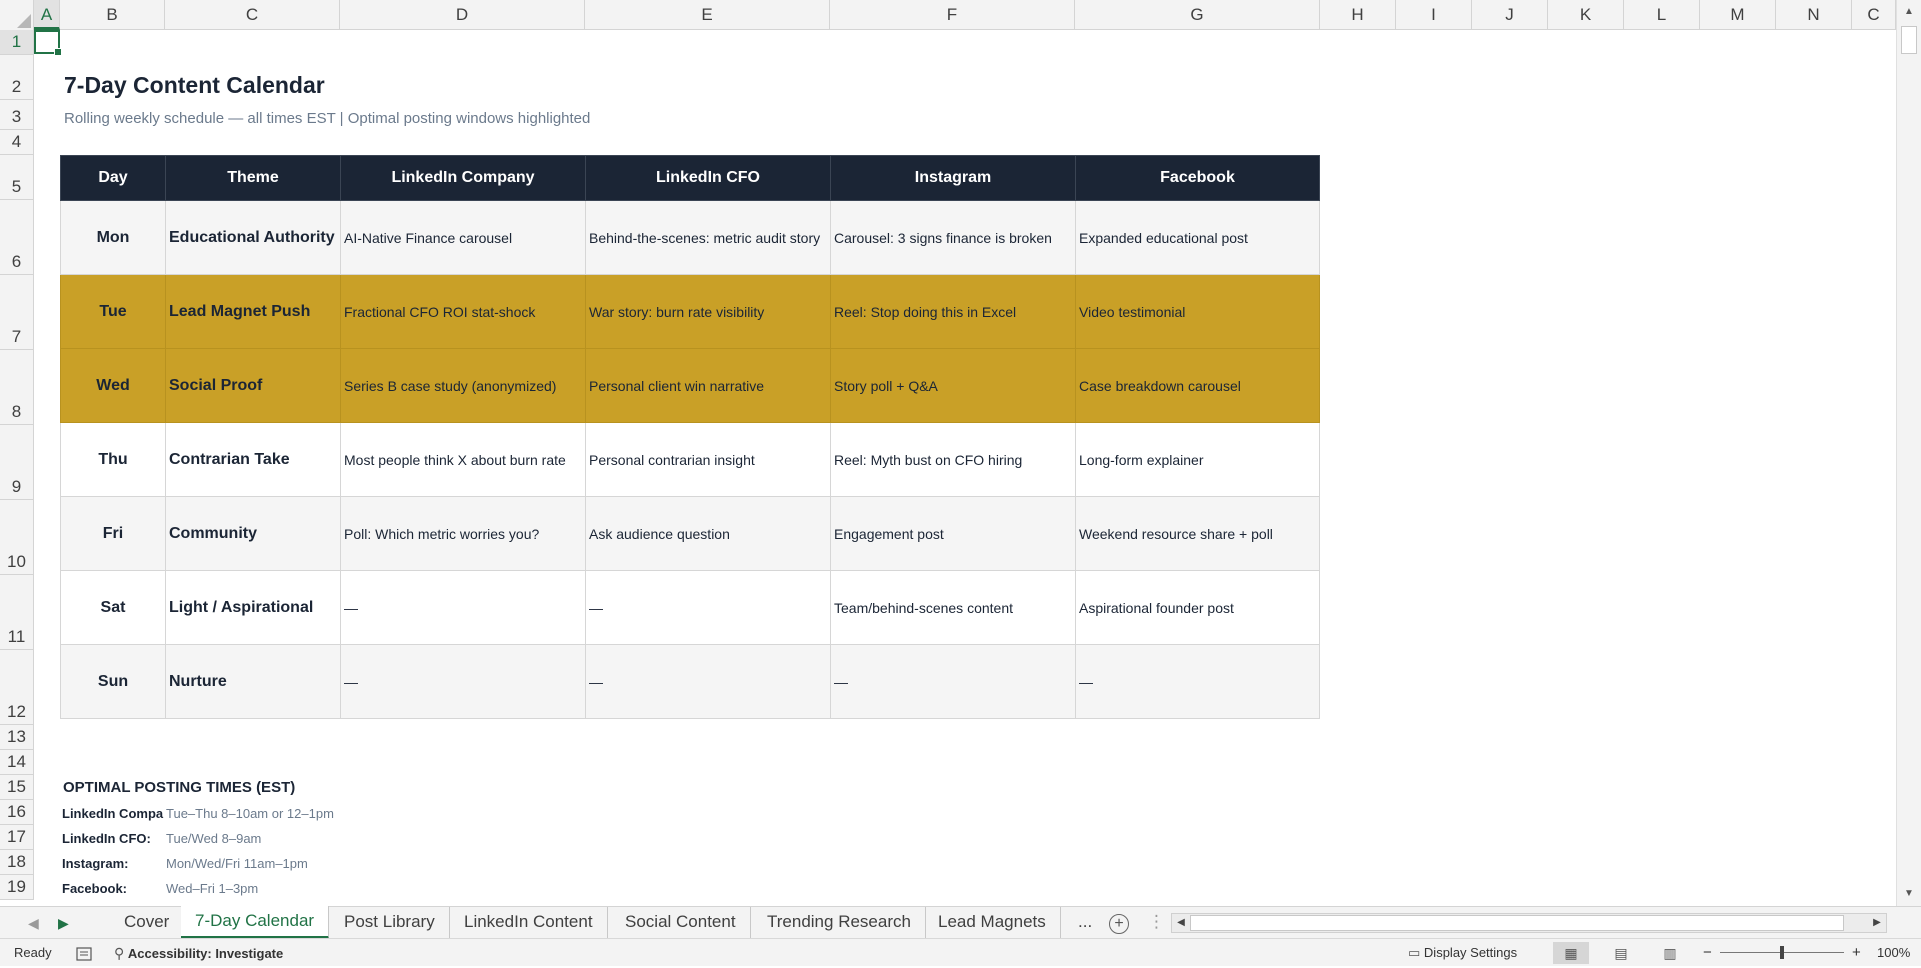  I want to click on column-header-f: F, so click(952, 15).